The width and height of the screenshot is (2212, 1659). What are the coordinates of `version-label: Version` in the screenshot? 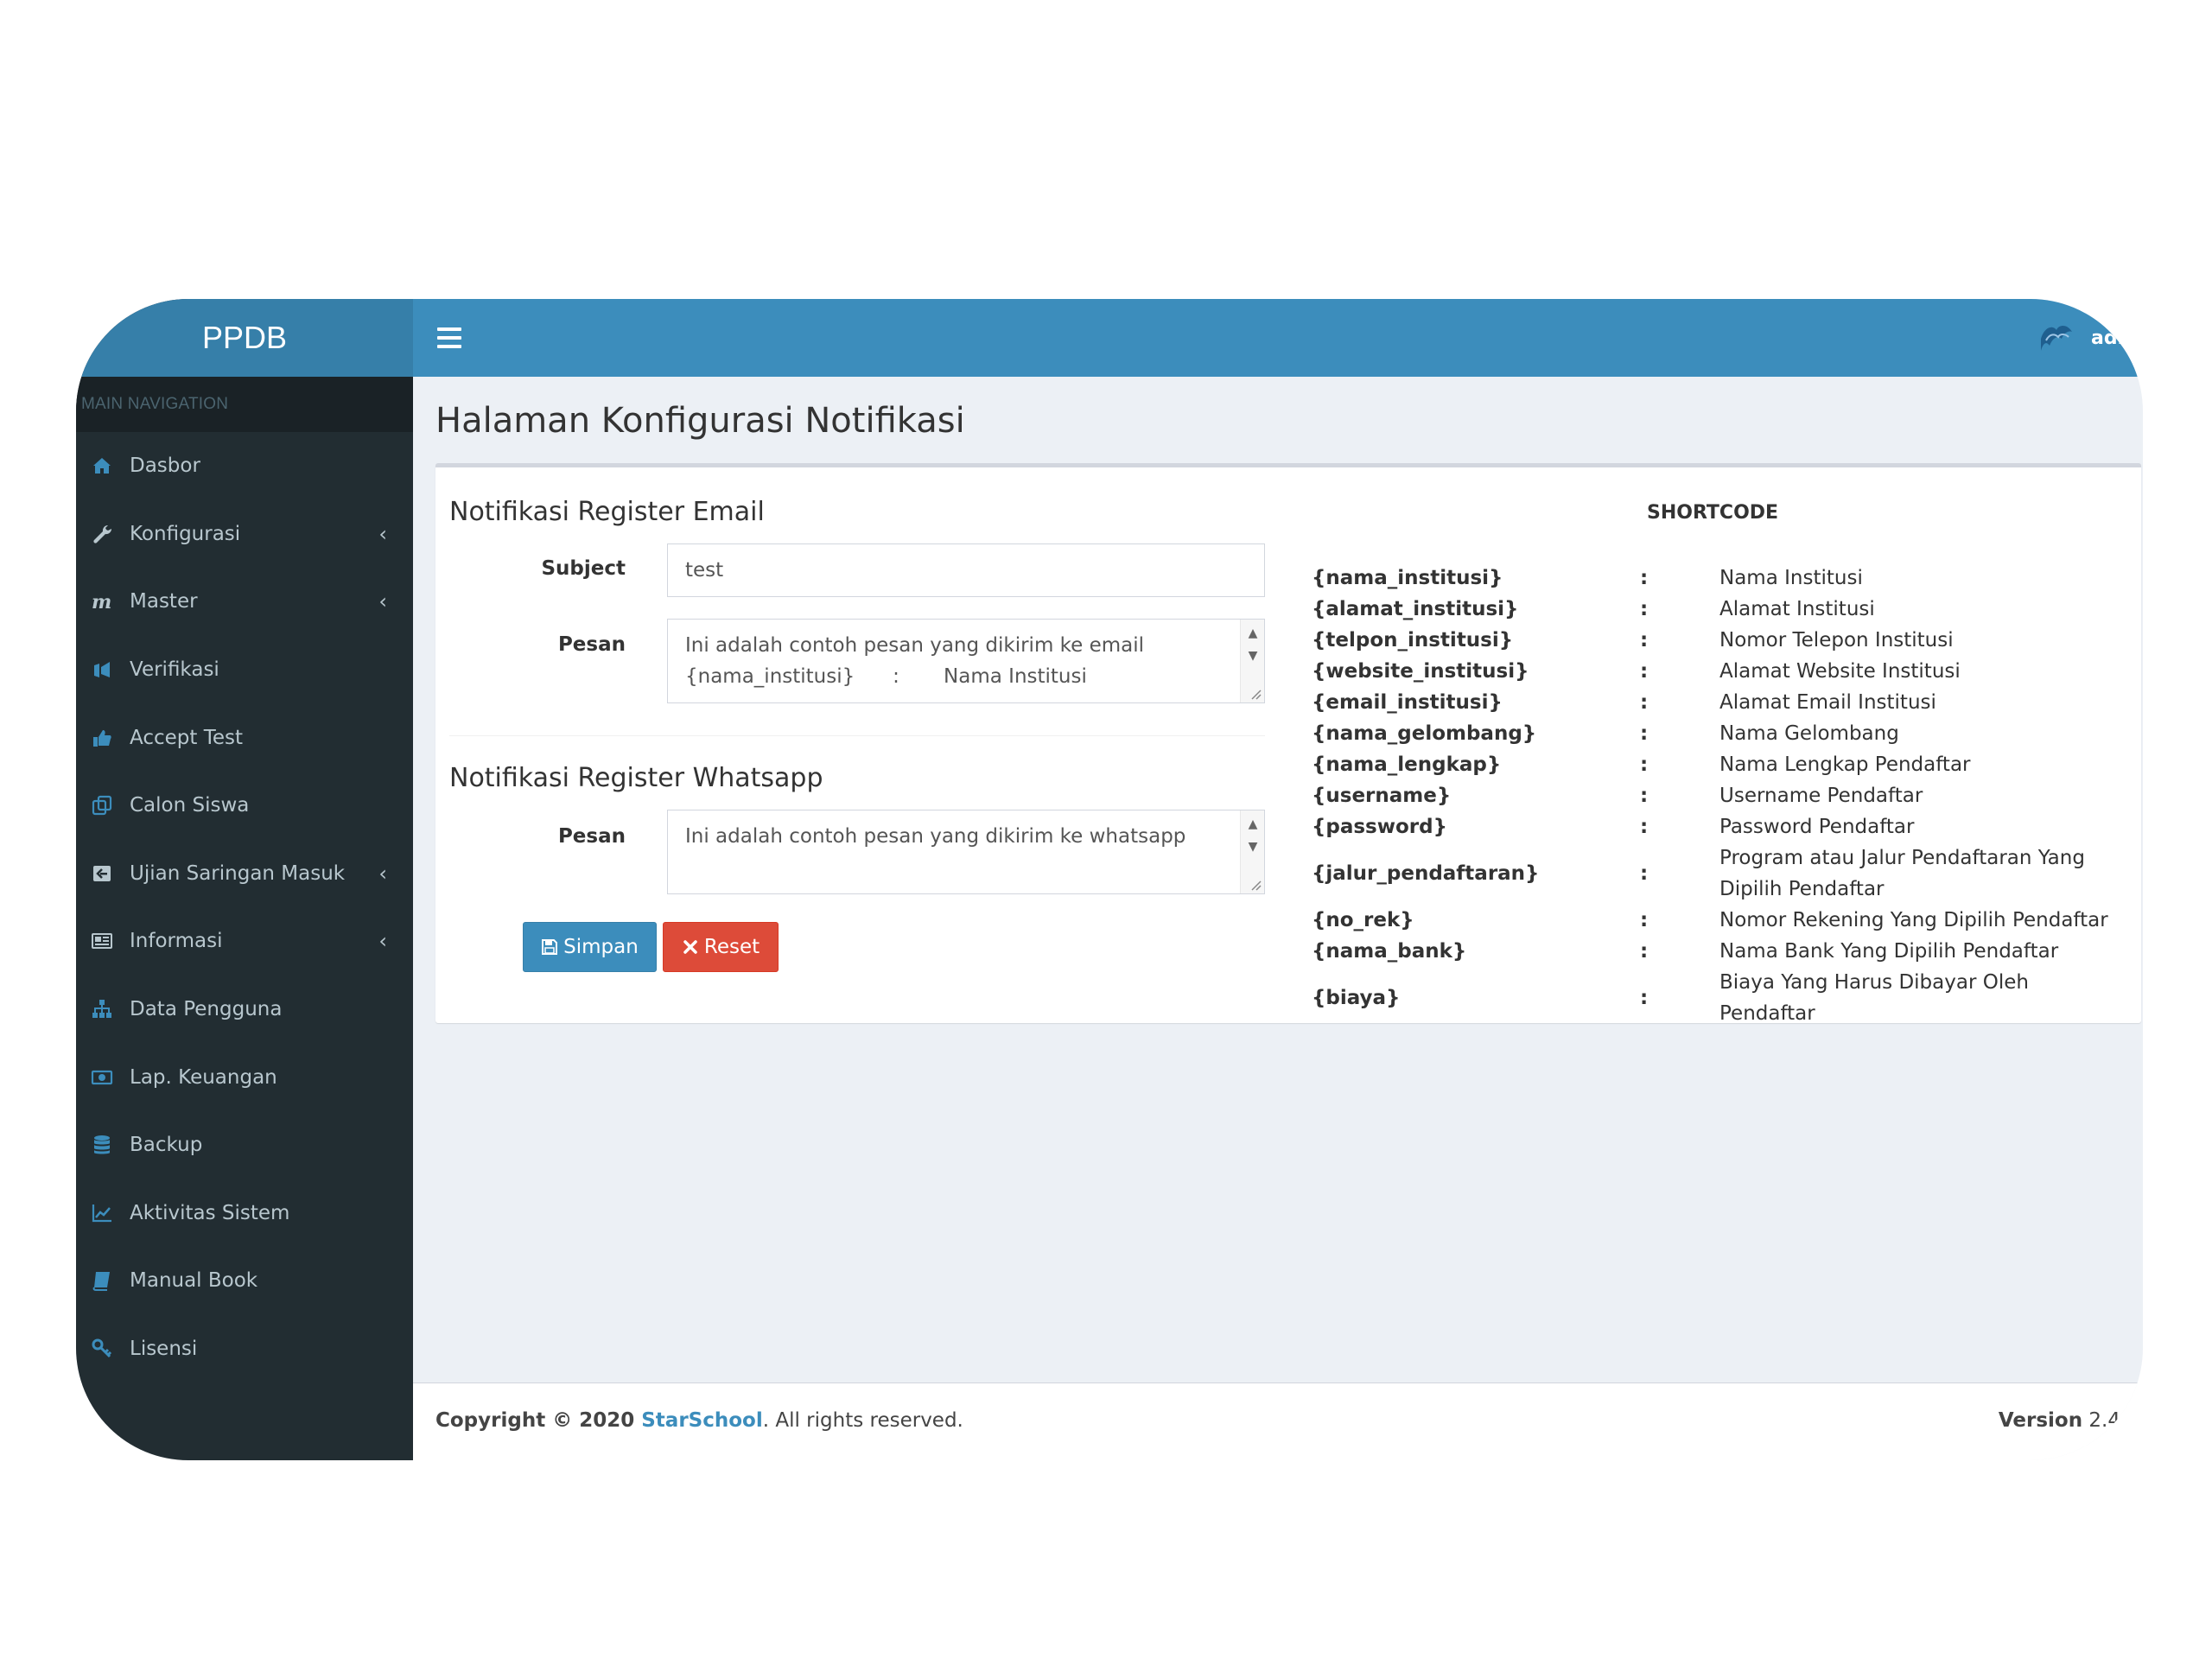 It's located at (2040, 1420).